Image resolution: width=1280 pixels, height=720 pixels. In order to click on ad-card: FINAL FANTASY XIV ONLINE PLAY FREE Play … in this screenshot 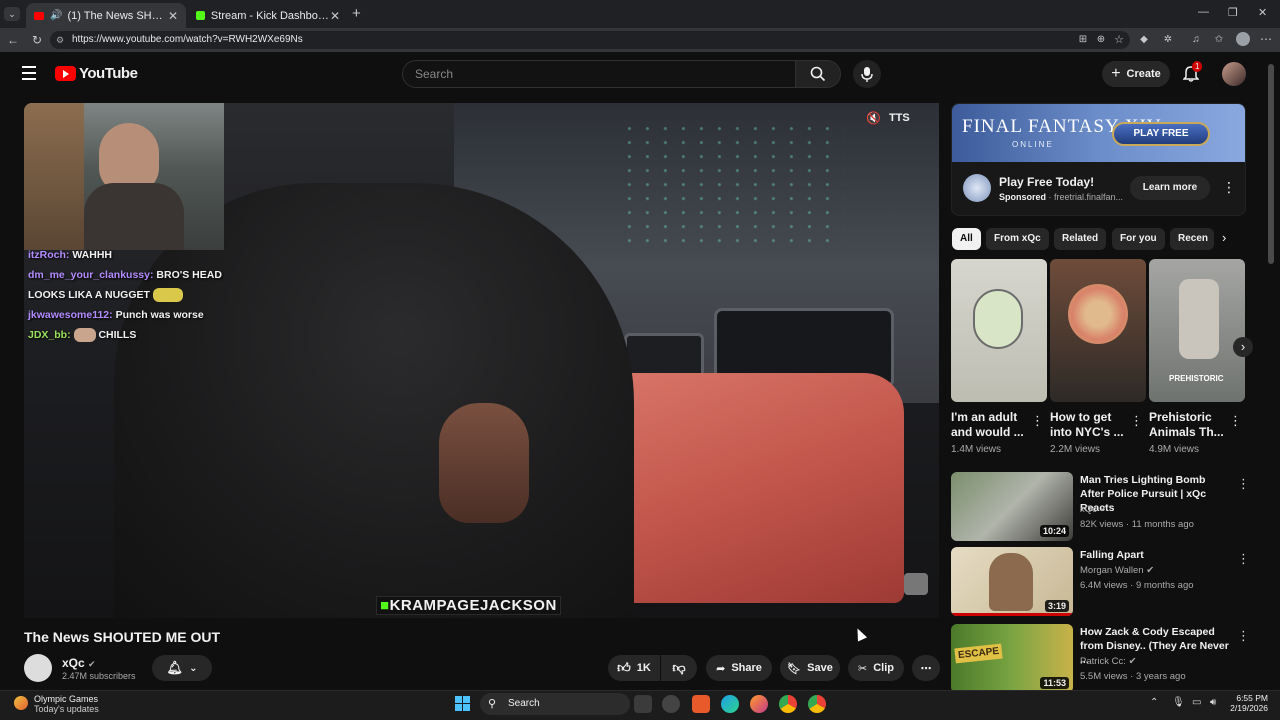, I will do `click(1098, 159)`.